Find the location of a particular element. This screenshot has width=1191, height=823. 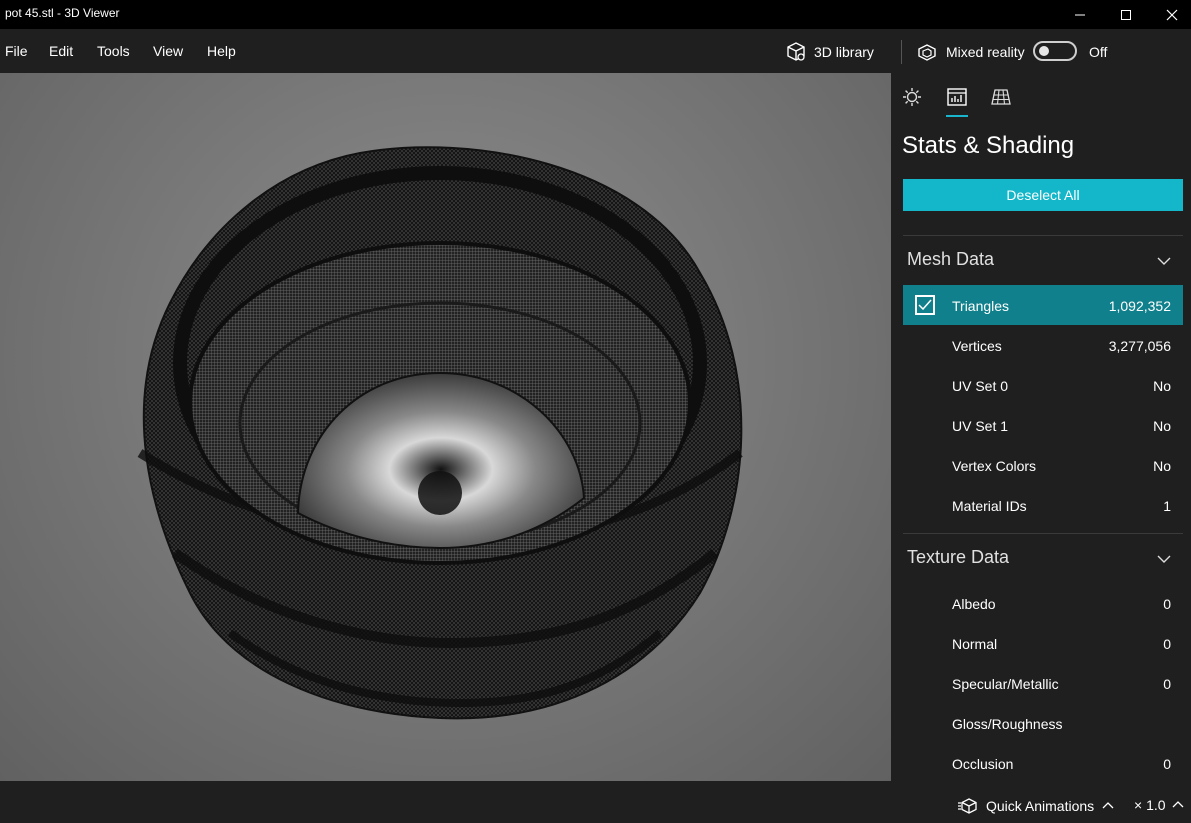

texture-row-normal: Normal 0 is located at coordinates (1043, 643).